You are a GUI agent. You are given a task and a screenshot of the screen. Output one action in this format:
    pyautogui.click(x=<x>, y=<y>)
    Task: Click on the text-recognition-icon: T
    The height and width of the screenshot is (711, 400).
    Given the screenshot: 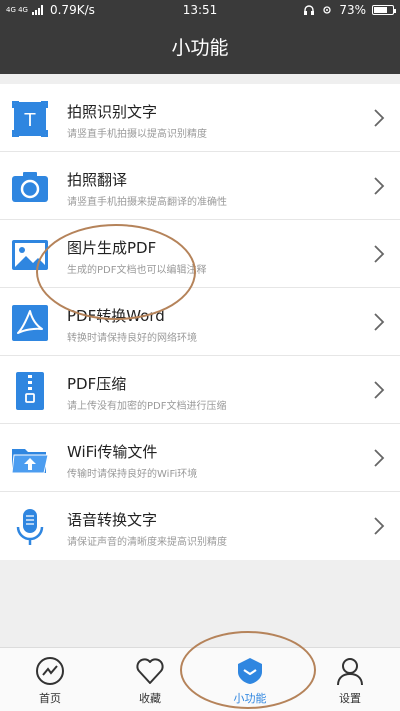 What is the action you would take?
    pyautogui.click(x=30, y=119)
    